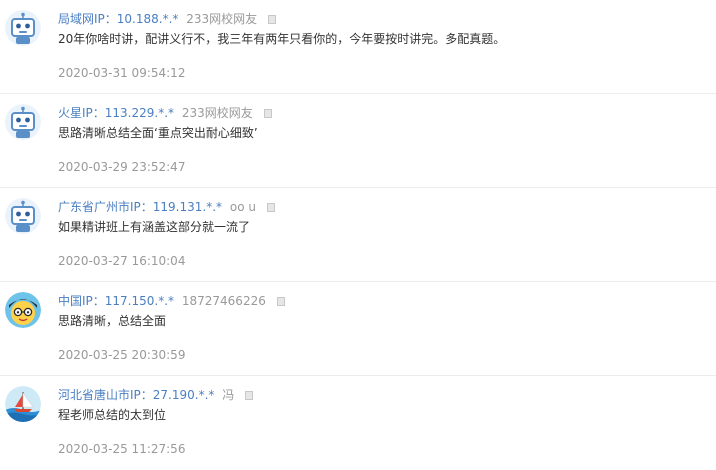 The image size is (716, 470). I want to click on comment-text: 思路清晰，总结全面, so click(112, 321).